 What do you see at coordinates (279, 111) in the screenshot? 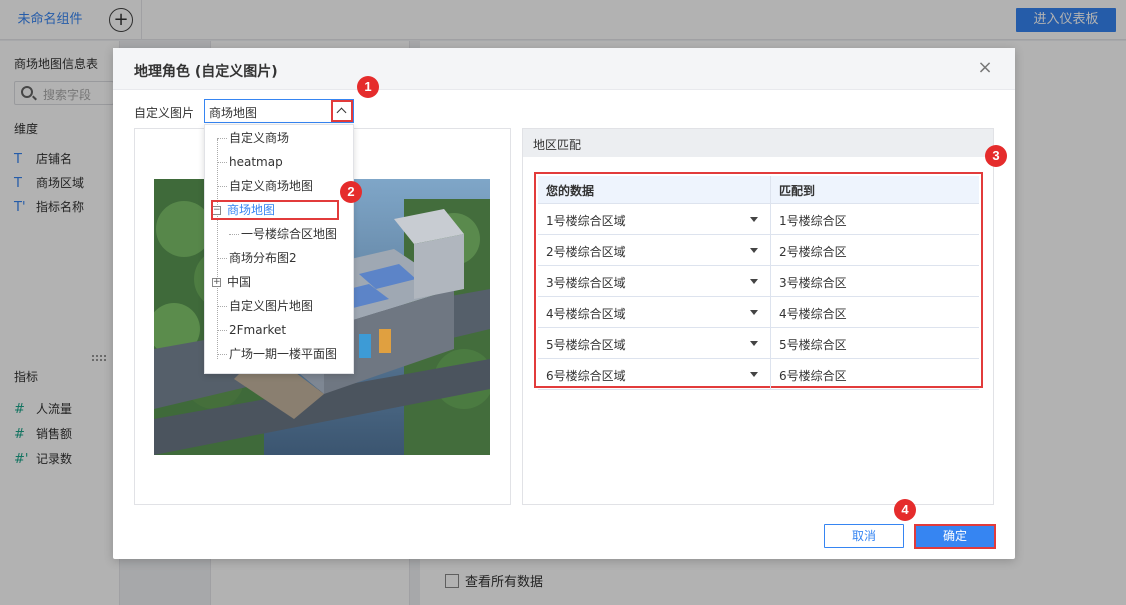
I see `custom-picture-select: 商场地图` at bounding box center [279, 111].